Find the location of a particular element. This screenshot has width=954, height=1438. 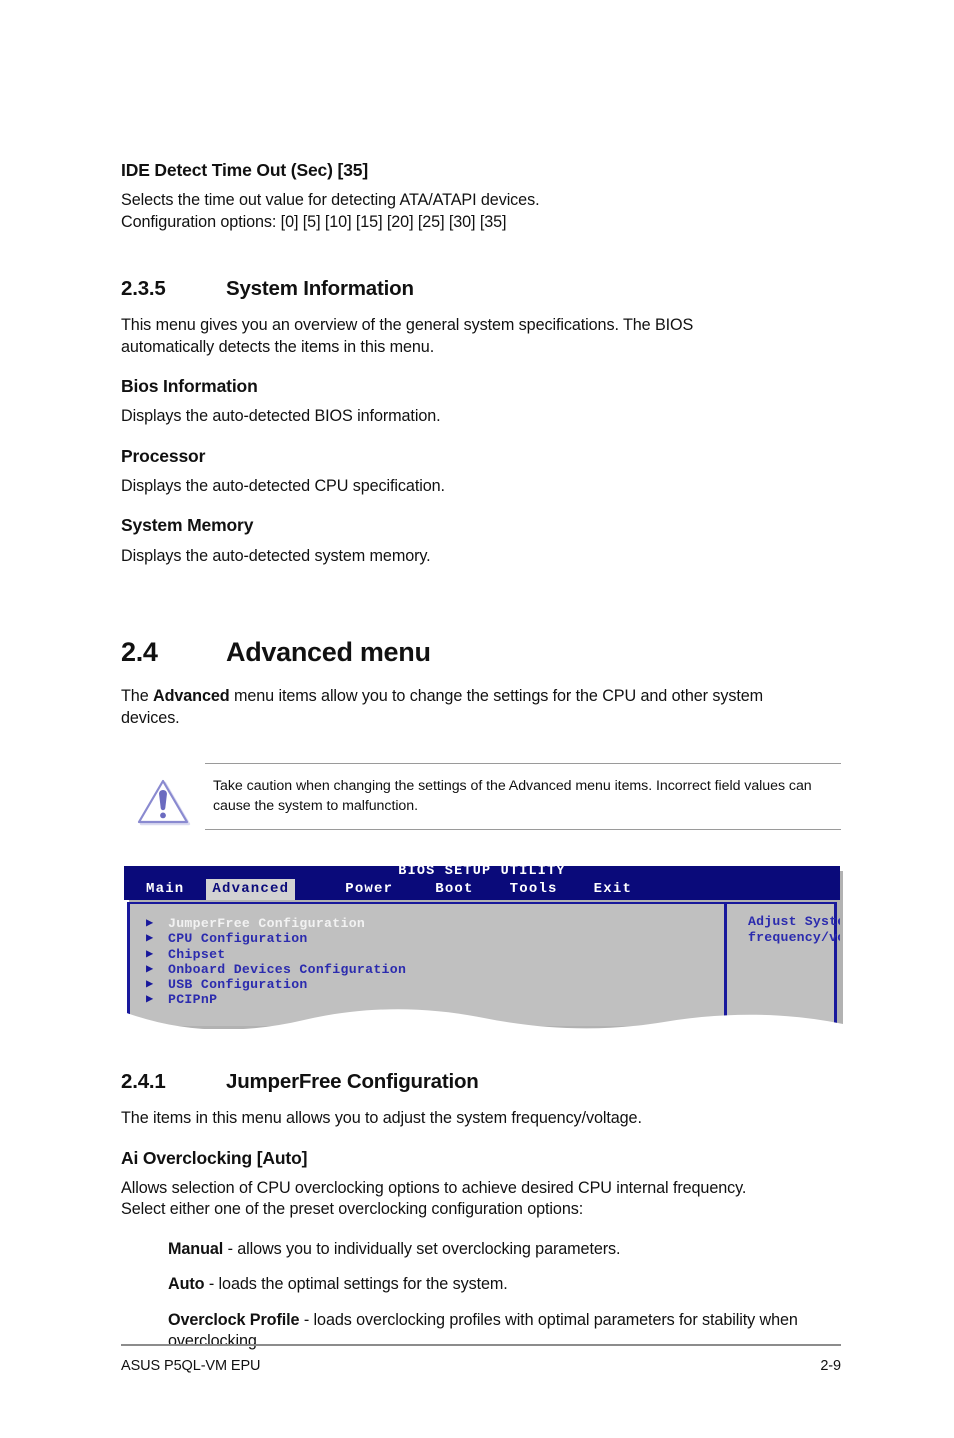

heading-2-4-number: 2.4 is located at coordinates (139, 652).